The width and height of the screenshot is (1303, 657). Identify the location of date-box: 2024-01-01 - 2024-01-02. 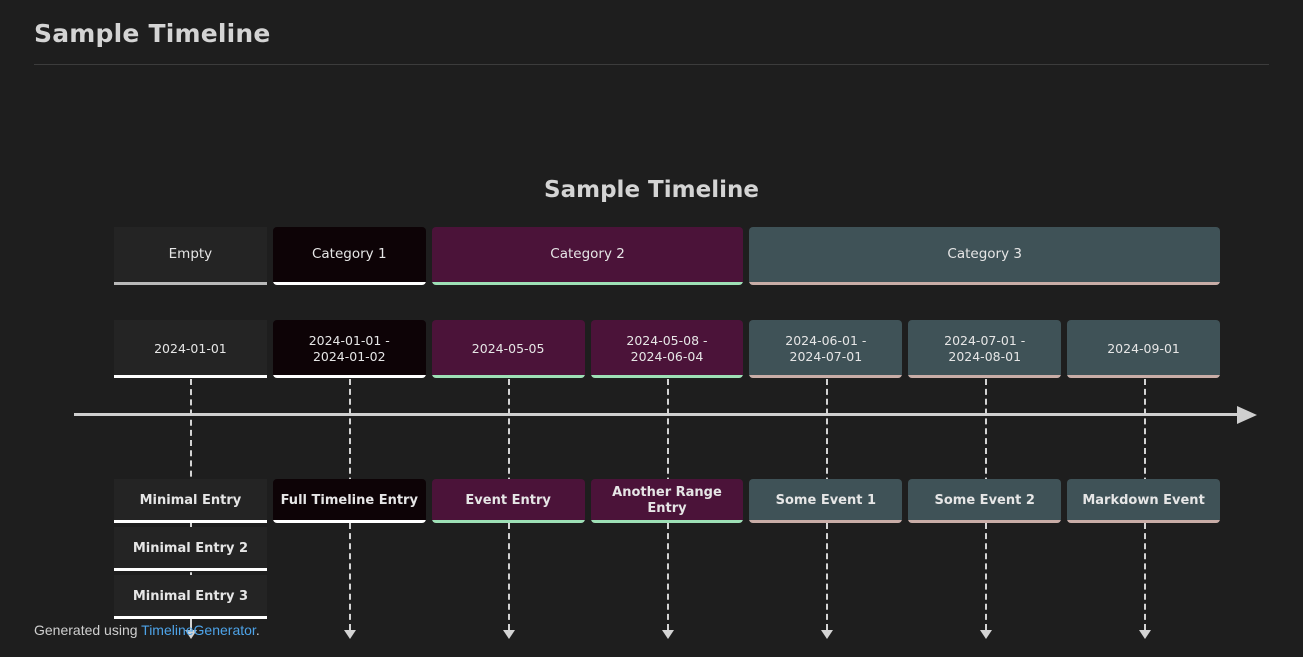
(349, 349).